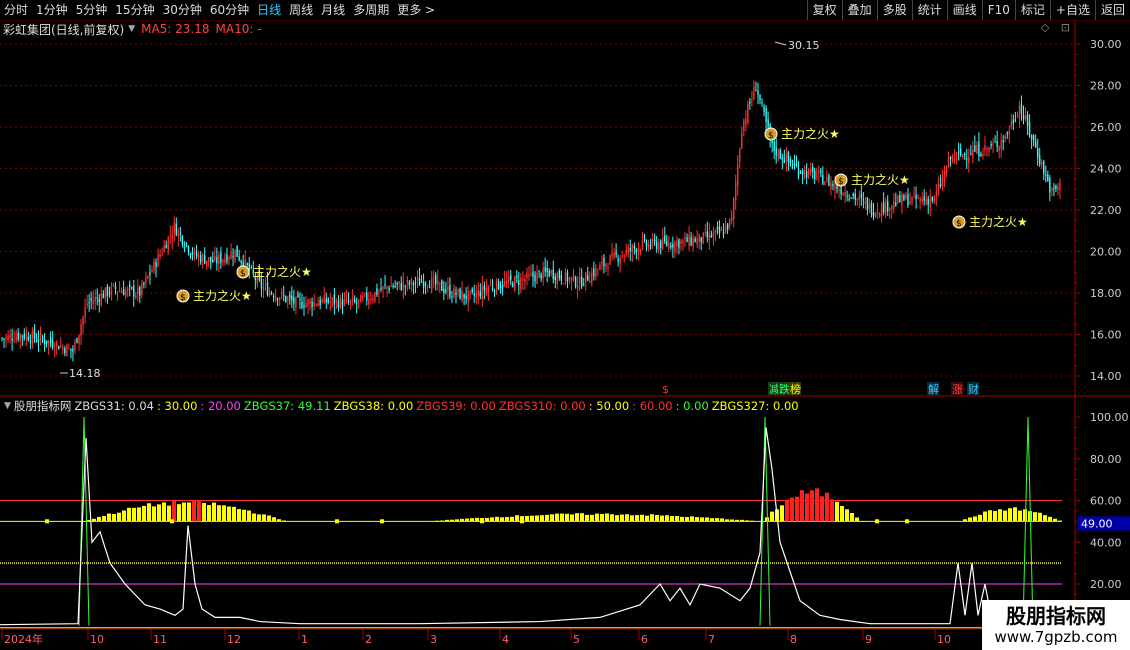 The image size is (1130, 650). I want to click on event-tag: 涨, so click(957, 389).